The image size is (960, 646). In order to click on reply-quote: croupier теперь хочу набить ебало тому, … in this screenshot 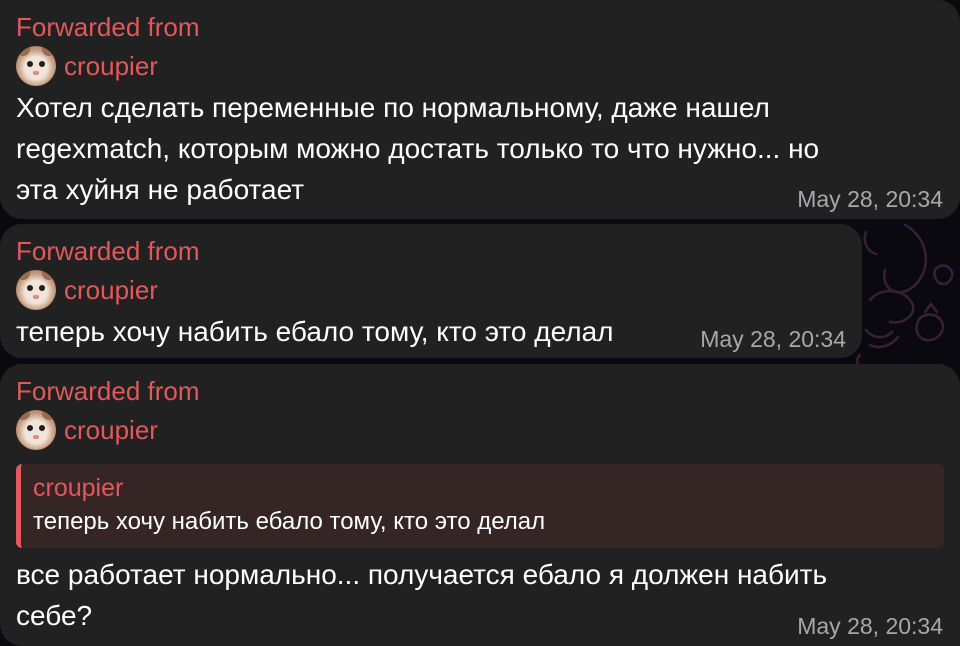, I will do `click(480, 506)`.